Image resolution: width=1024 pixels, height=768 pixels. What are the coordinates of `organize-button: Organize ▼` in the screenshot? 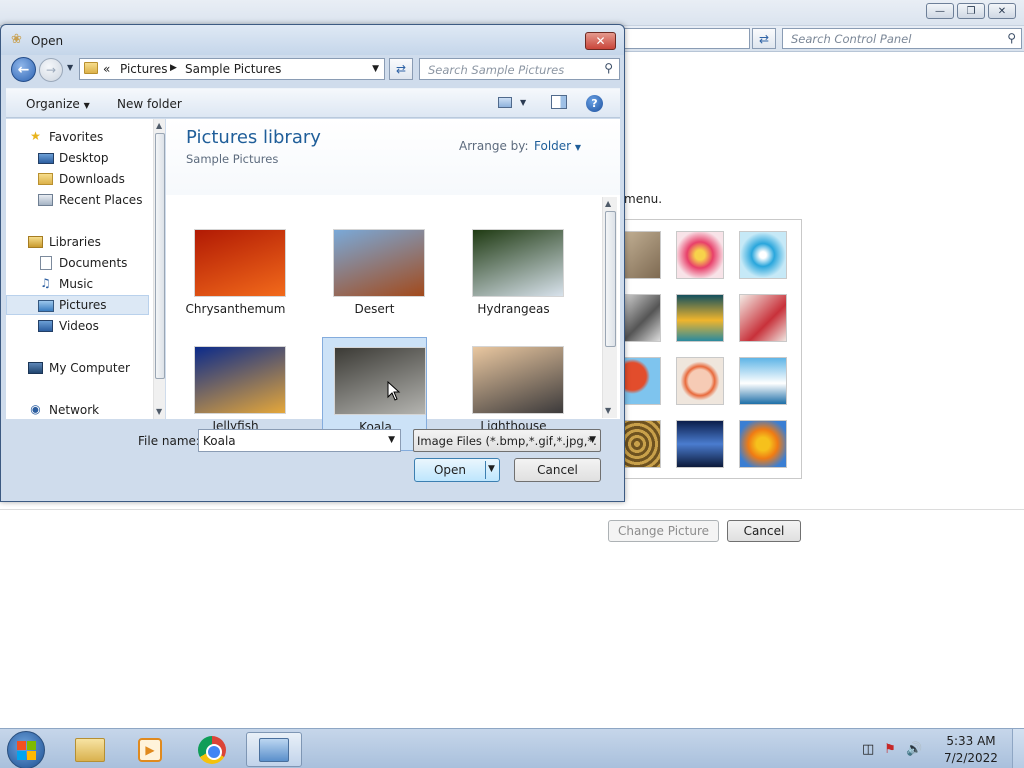 It's located at (58, 104).